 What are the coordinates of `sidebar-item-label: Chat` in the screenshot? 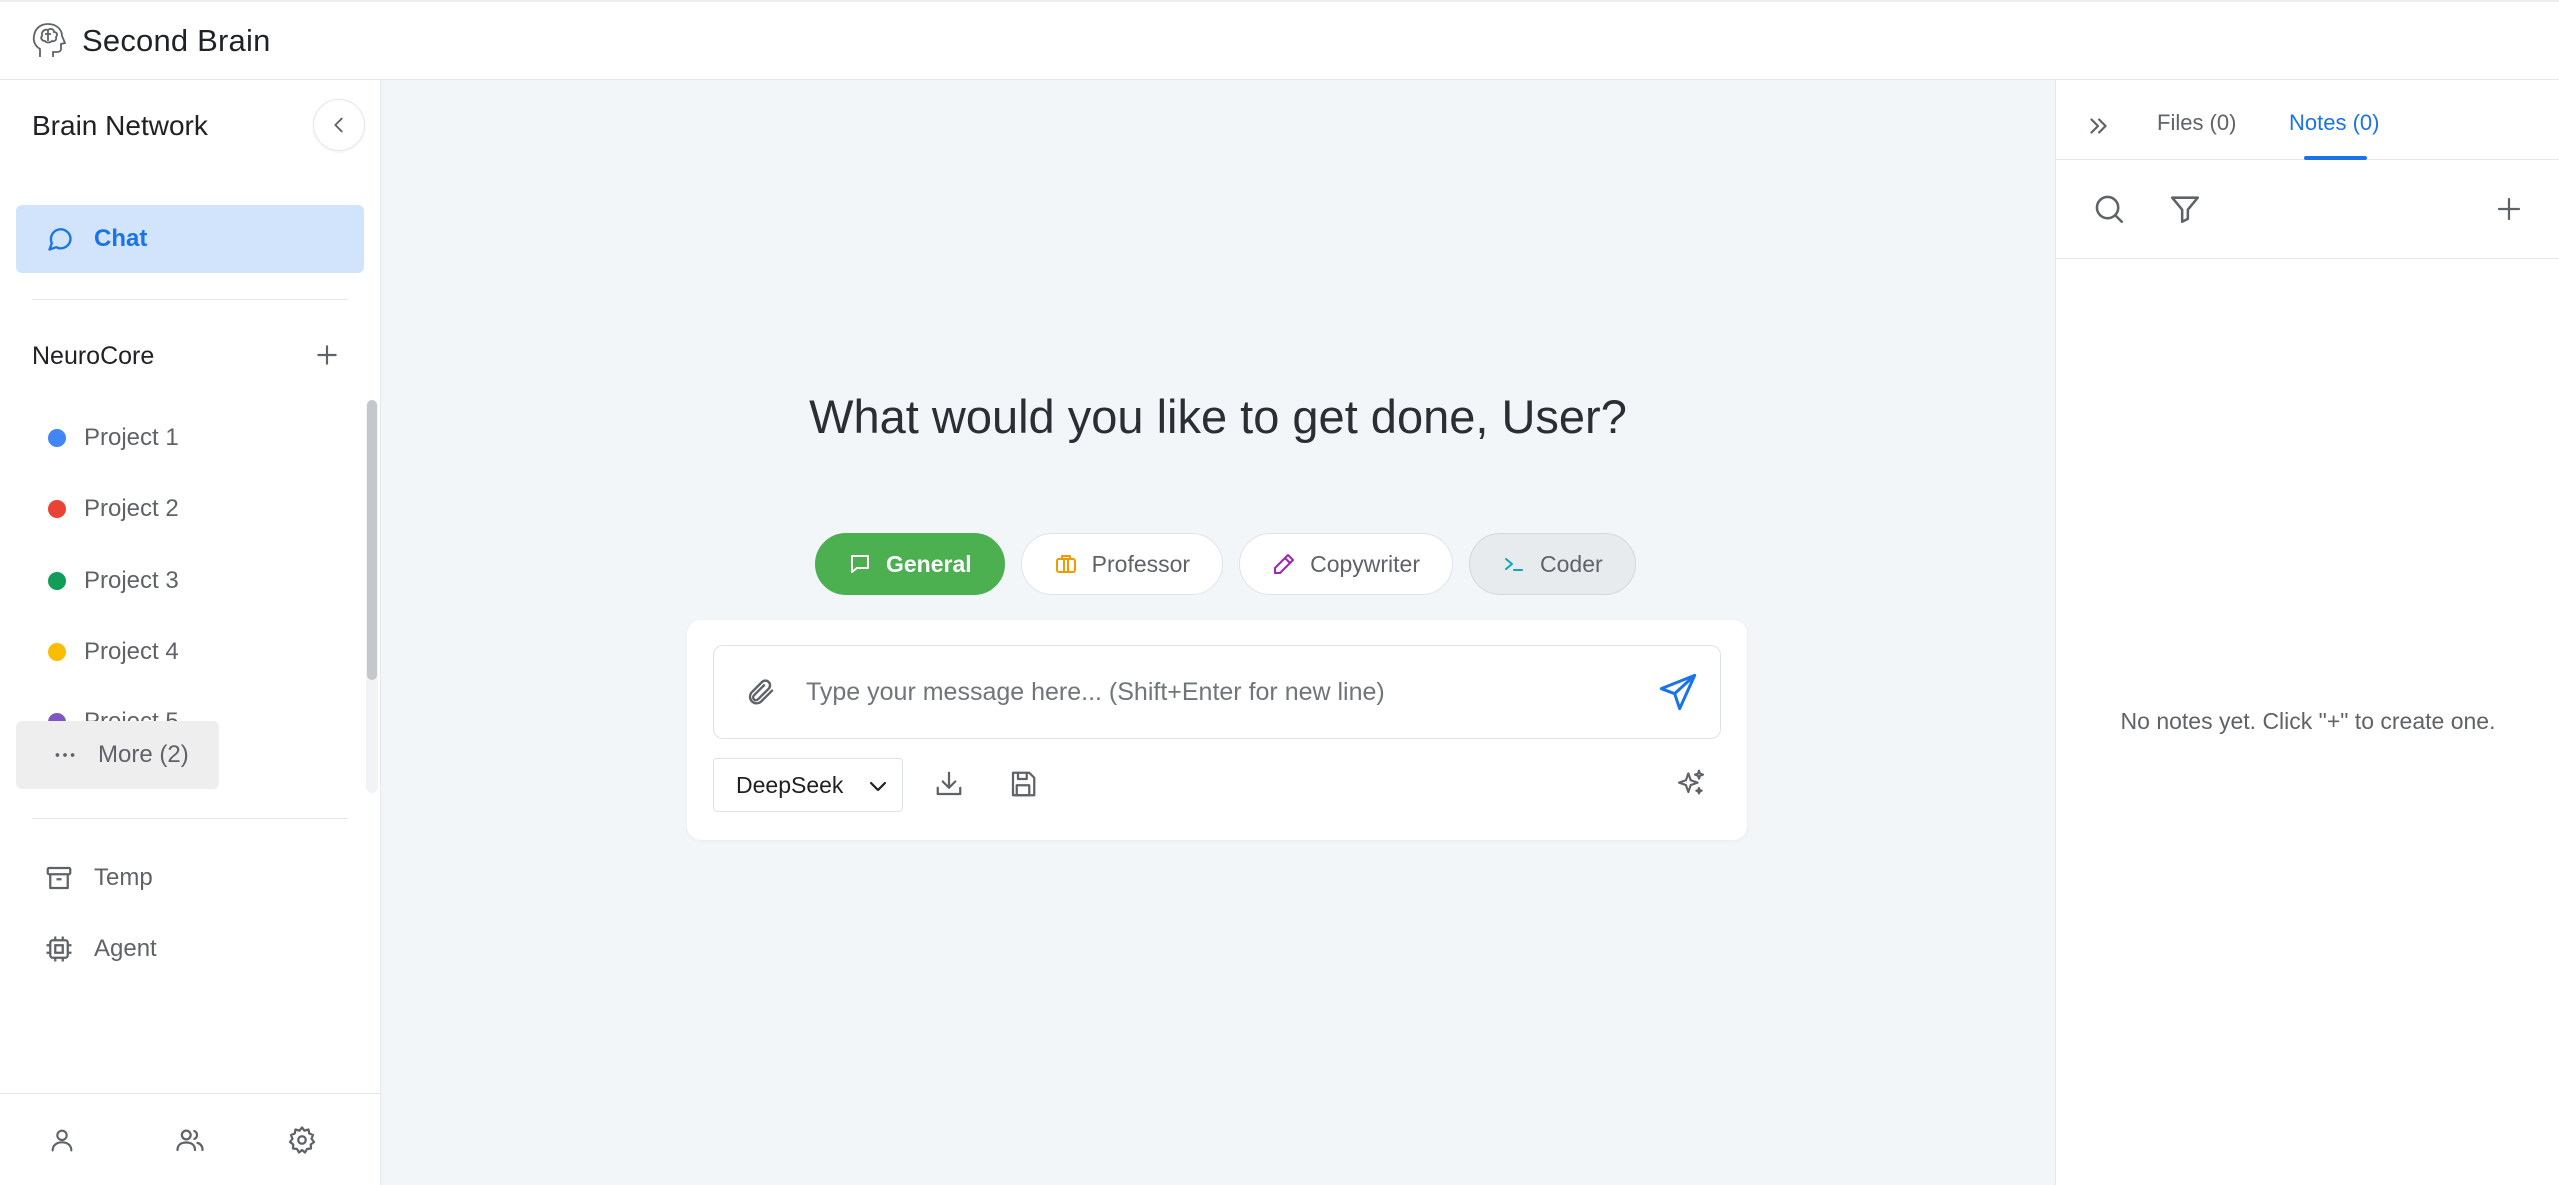 It's located at (121, 238).